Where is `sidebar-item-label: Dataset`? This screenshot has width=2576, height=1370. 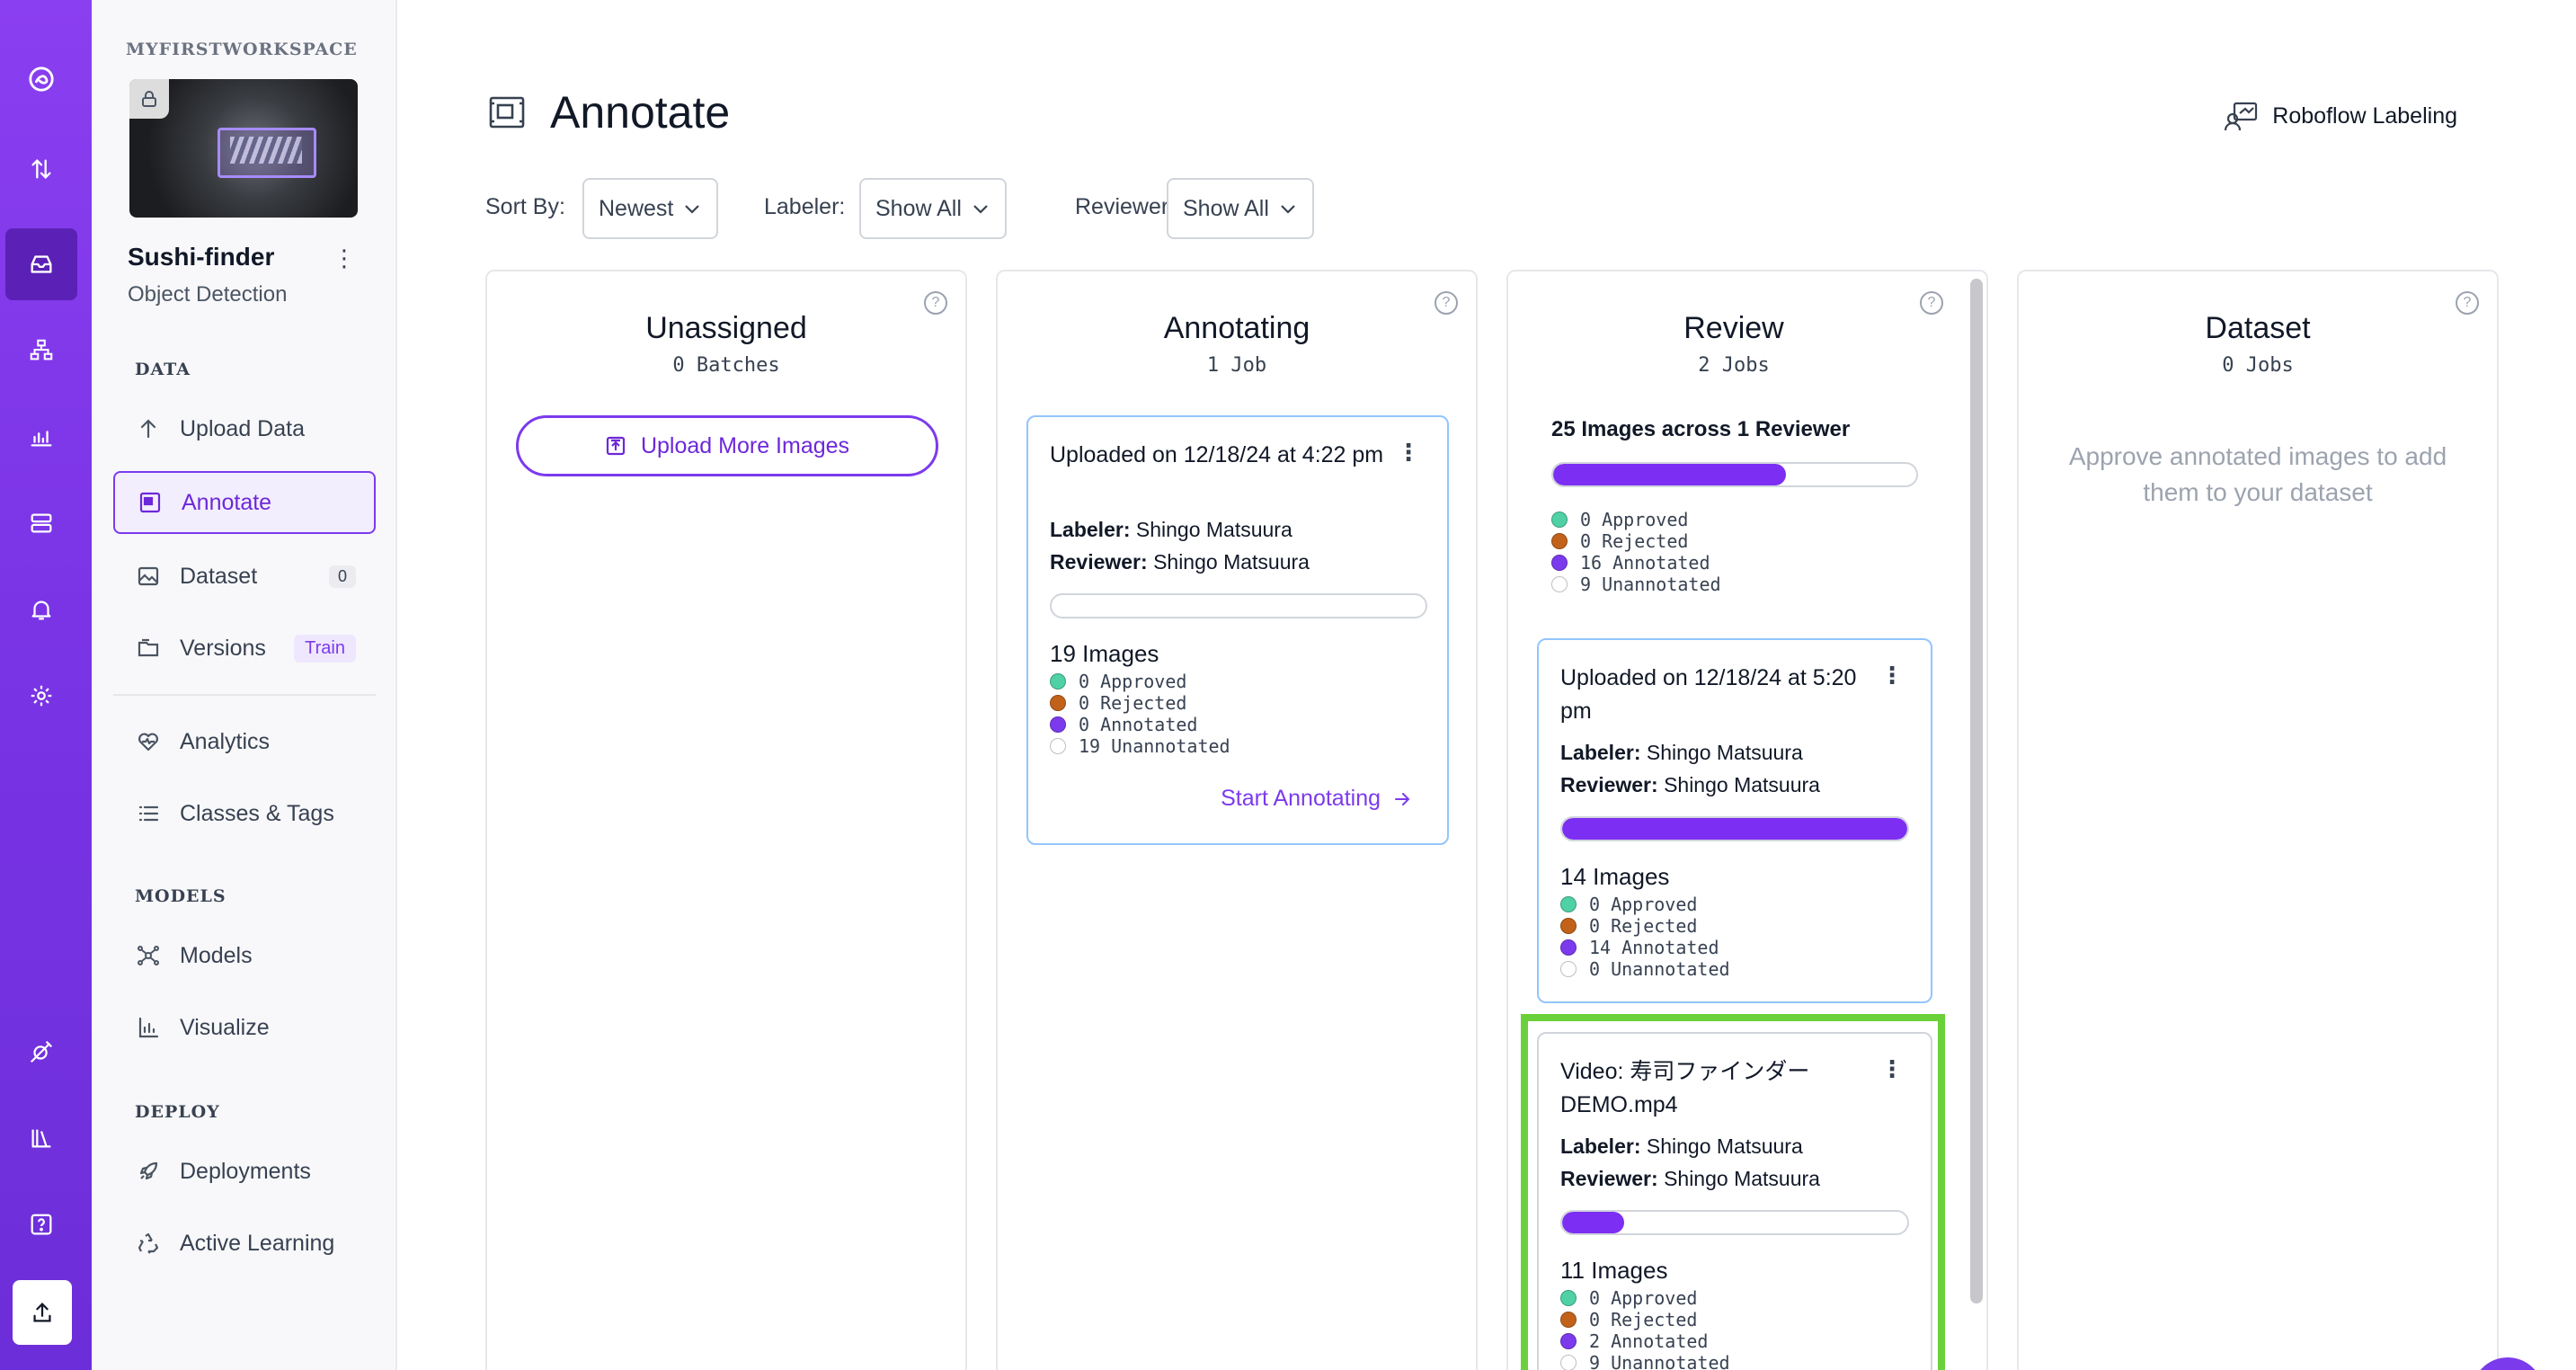 sidebar-item-label: Dataset is located at coordinates (219, 576).